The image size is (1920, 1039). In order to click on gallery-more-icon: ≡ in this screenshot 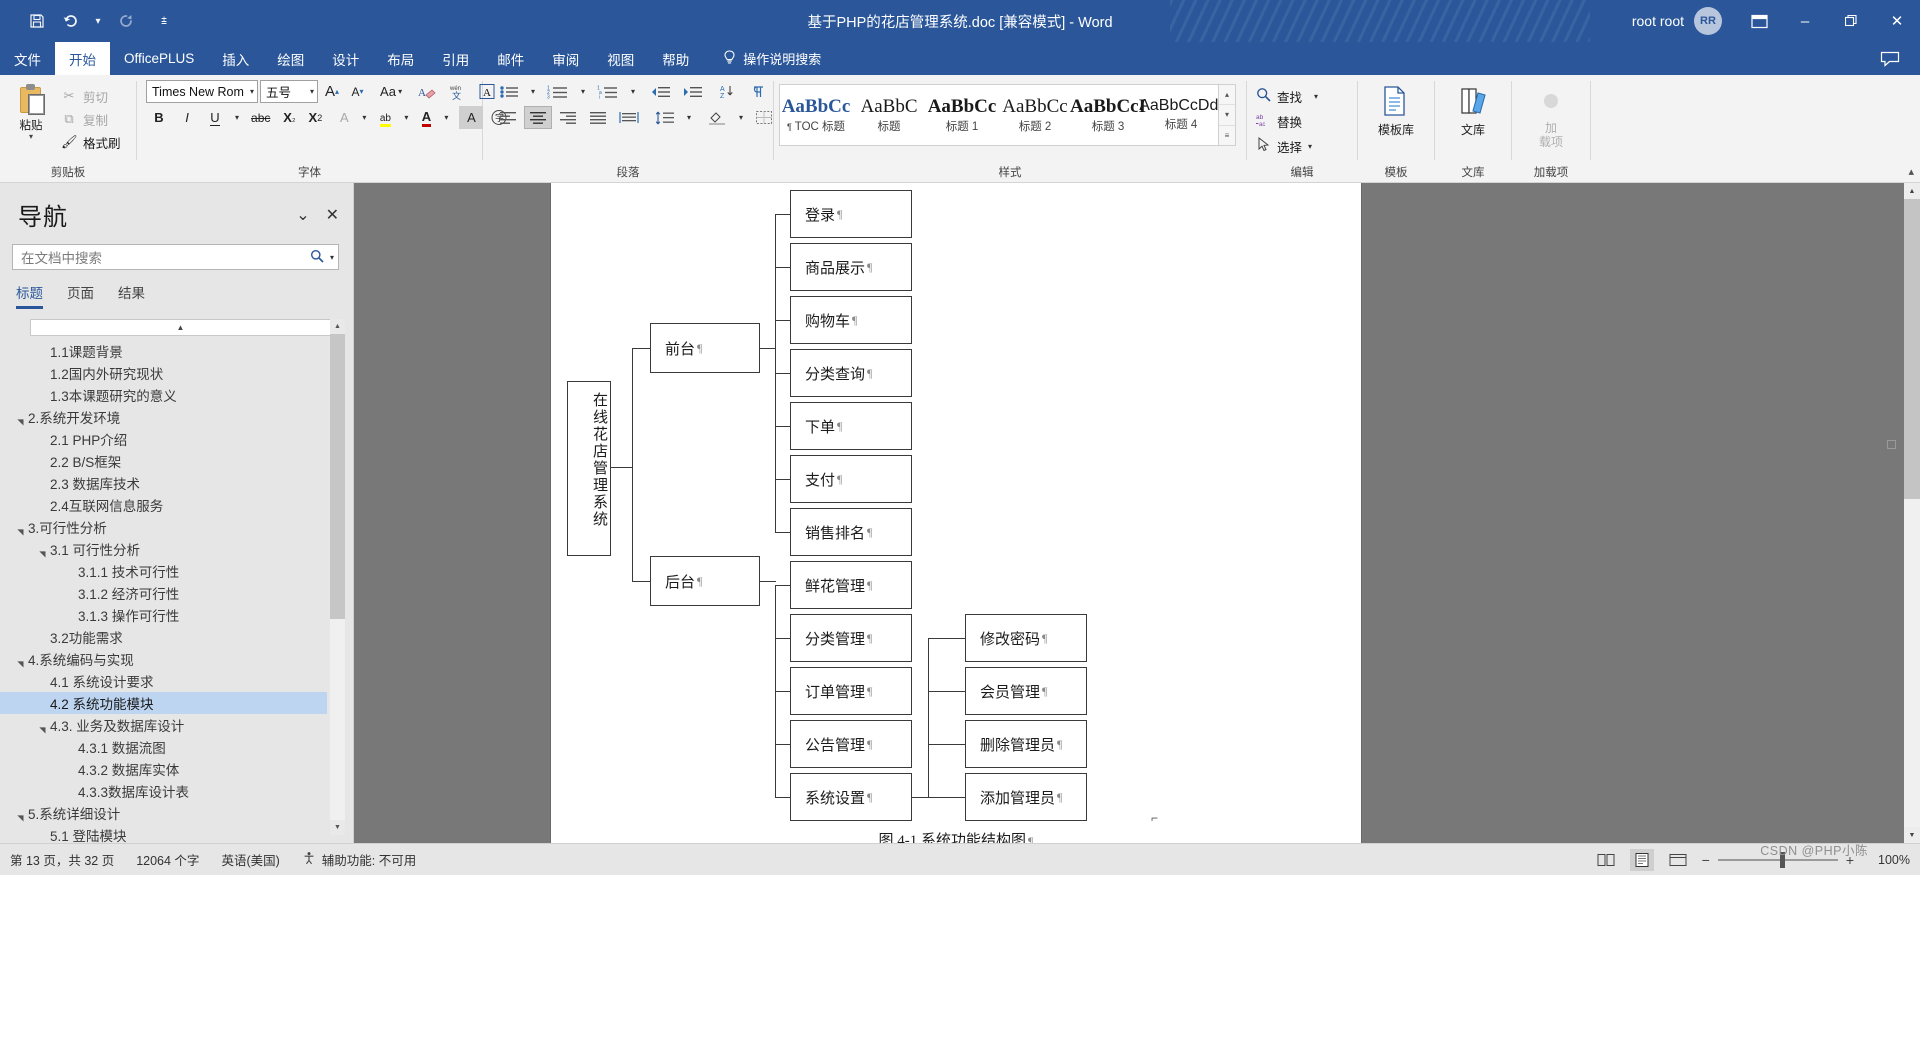, I will do `click(1227, 135)`.